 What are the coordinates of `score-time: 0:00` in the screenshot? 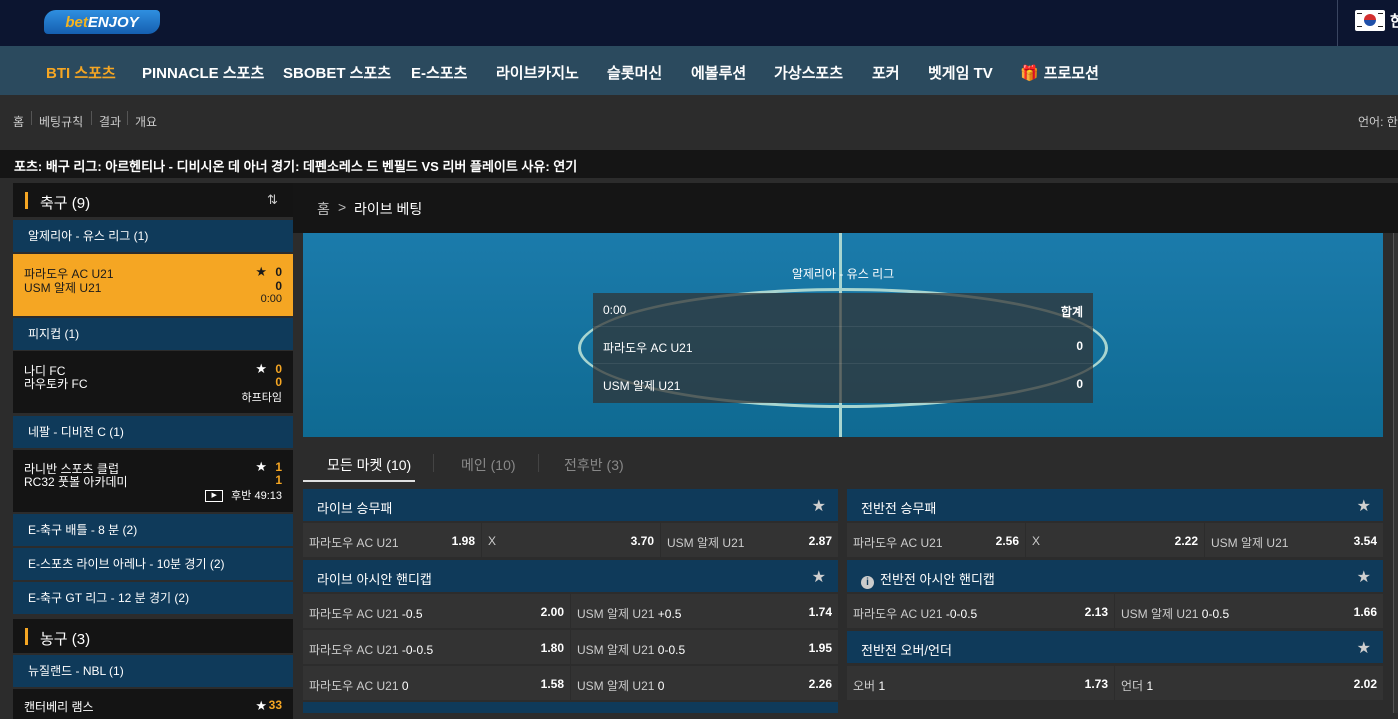 It's located at (615, 310).